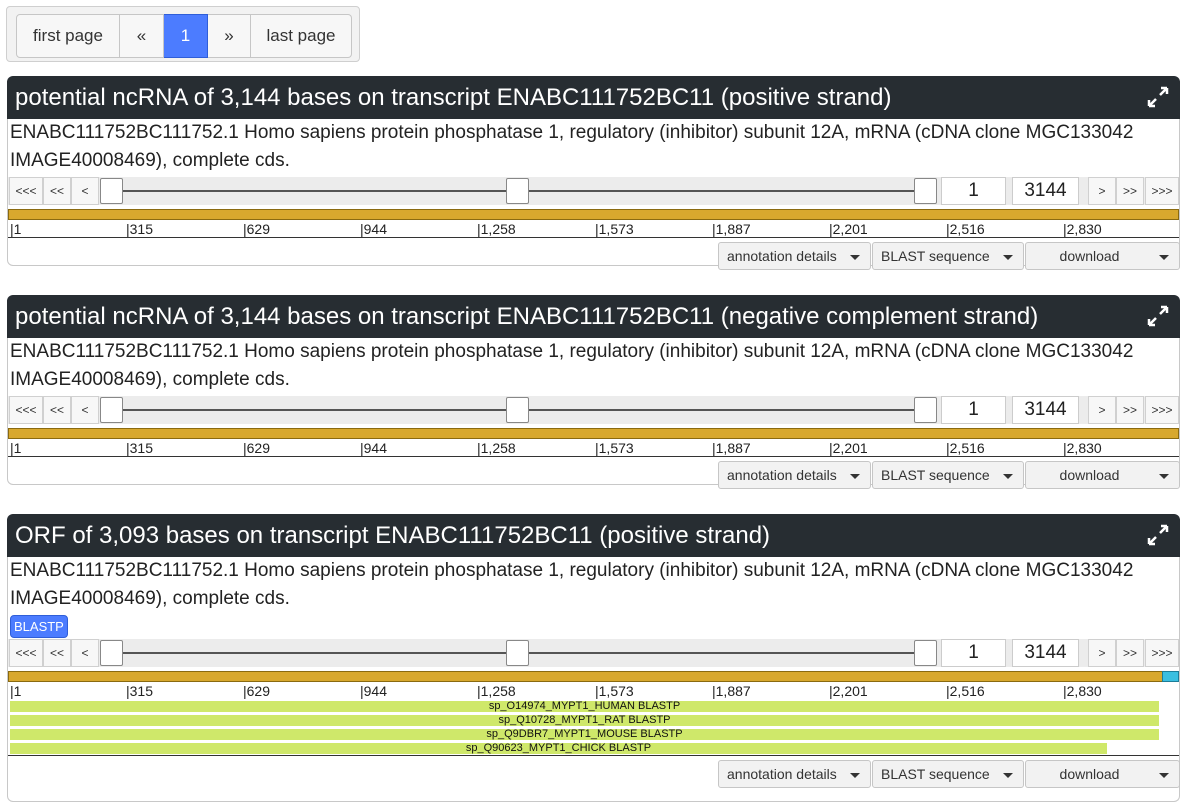 The height and width of the screenshot is (802, 1188). I want to click on dropdown-label: download, so click(1089, 475).